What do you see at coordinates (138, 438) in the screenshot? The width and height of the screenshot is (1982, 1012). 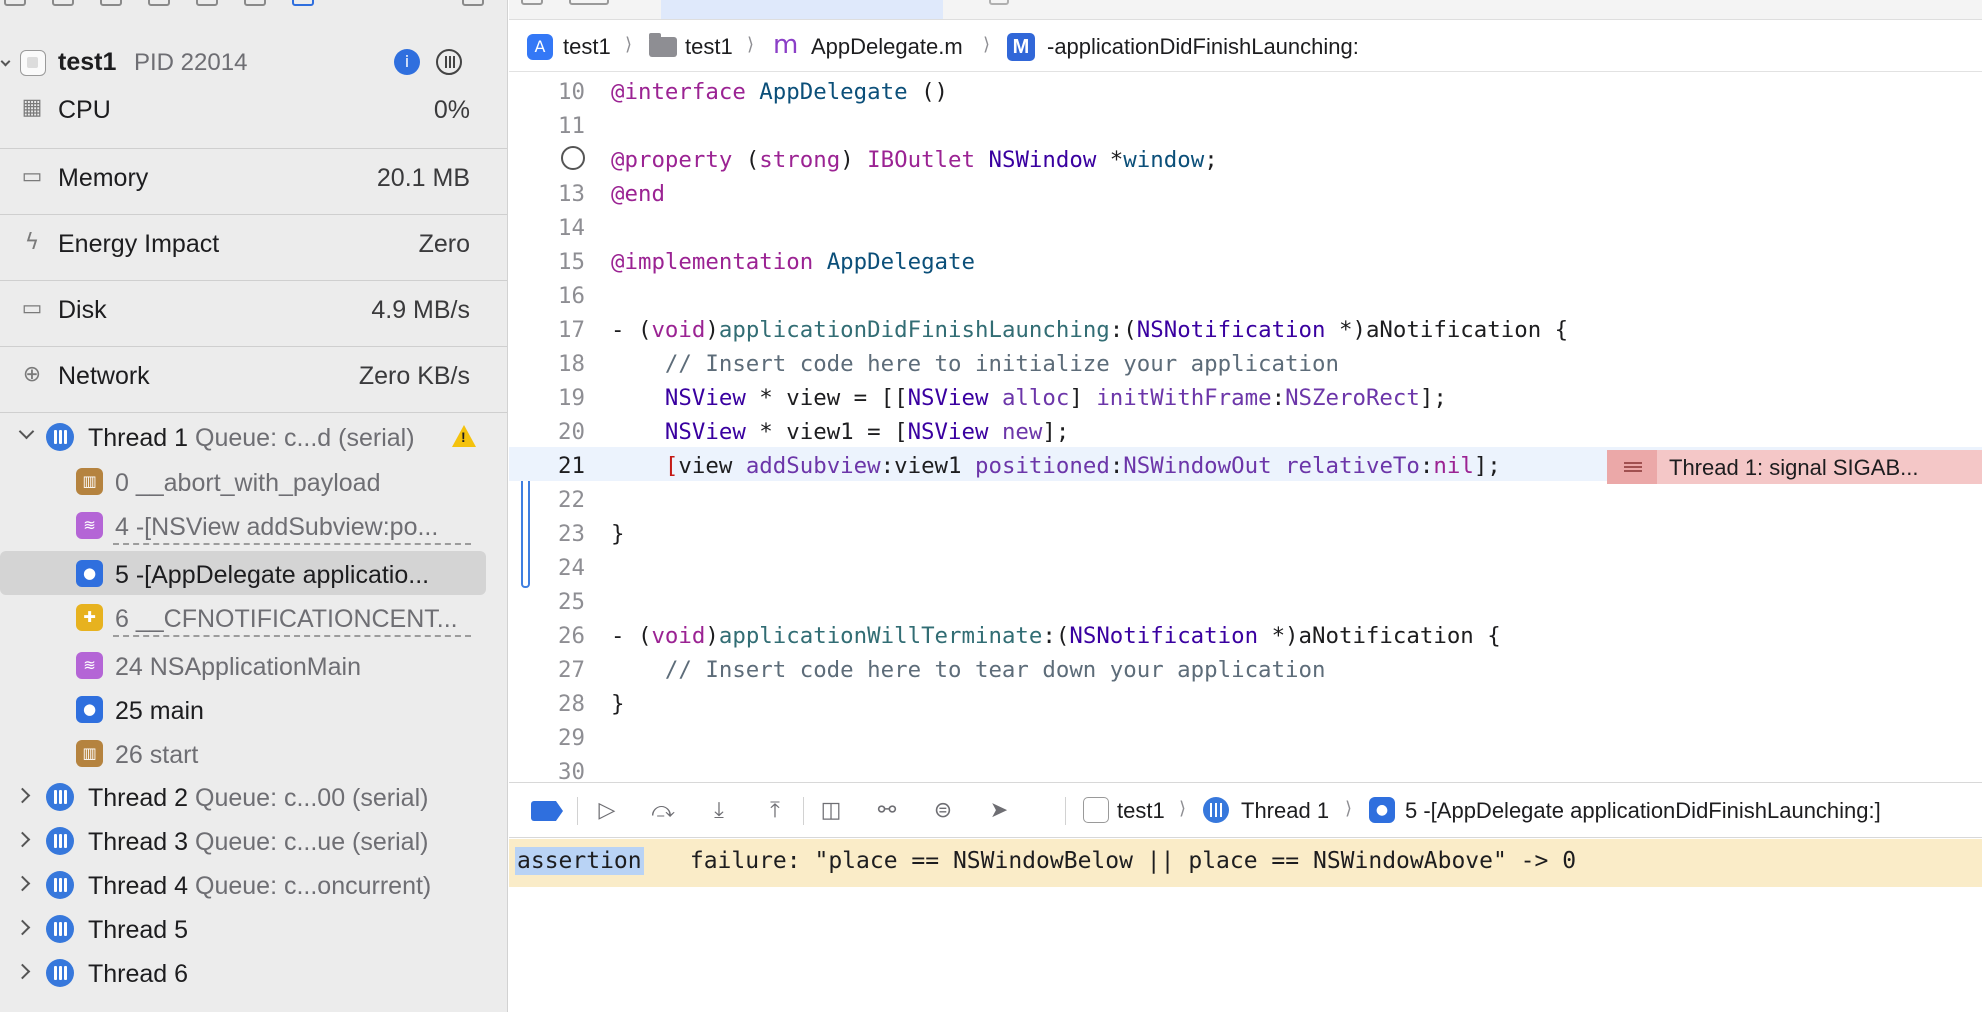 I see `thread-name: Thread 1` at bounding box center [138, 438].